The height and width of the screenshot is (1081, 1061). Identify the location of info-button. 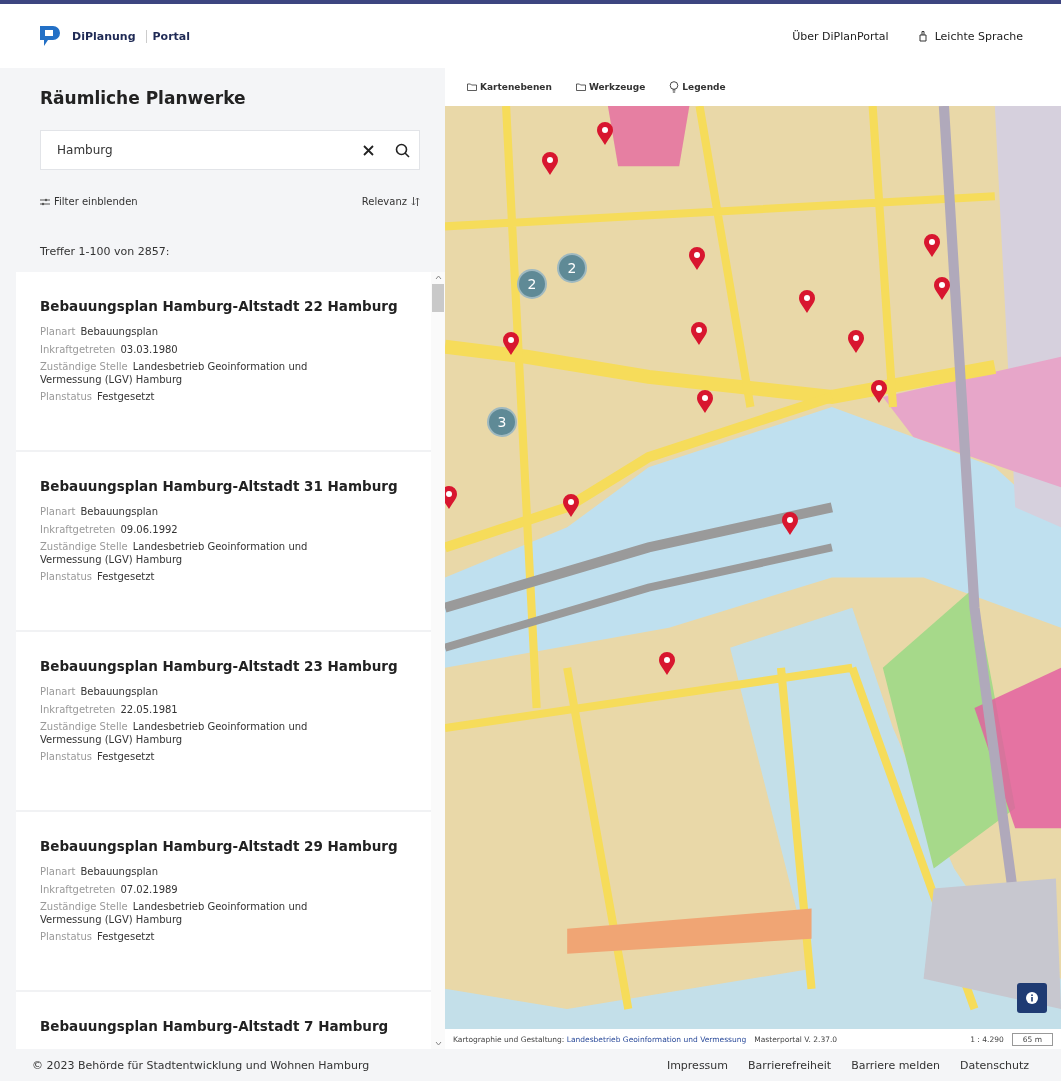
(1032, 998).